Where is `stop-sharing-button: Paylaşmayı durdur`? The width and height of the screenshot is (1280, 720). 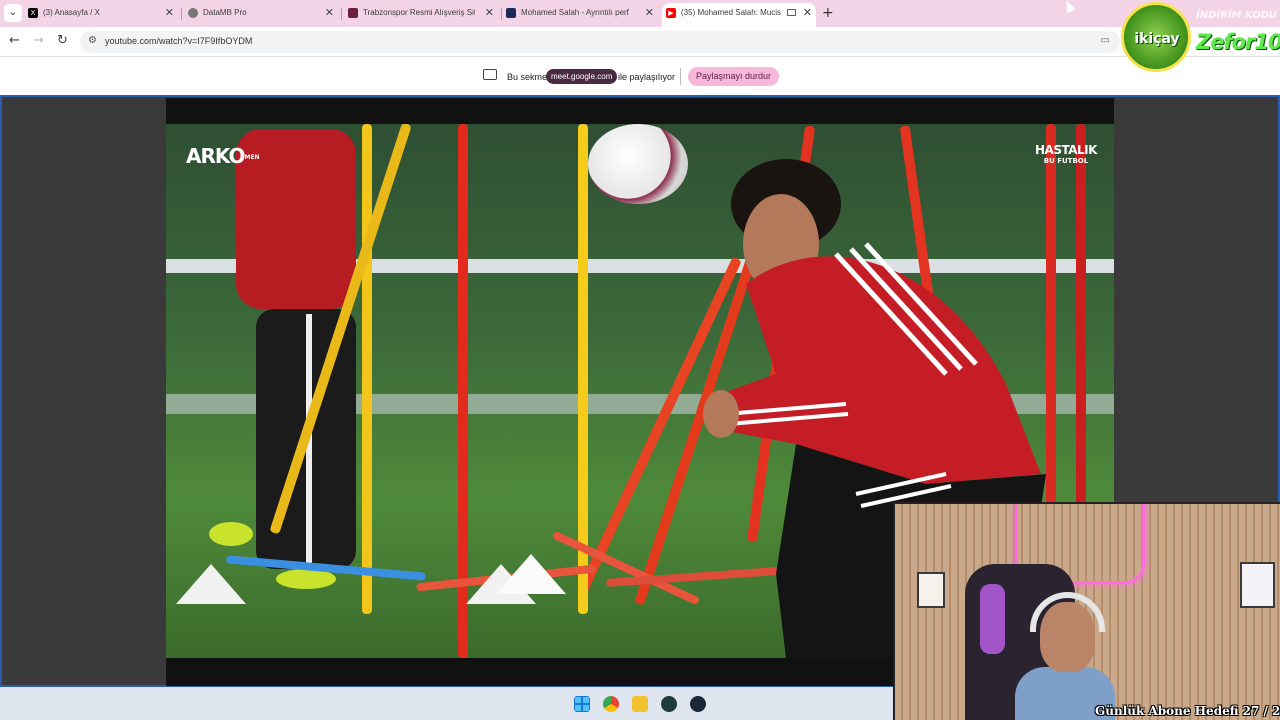 stop-sharing-button: Paylaşmayı durdur is located at coordinates (734, 76).